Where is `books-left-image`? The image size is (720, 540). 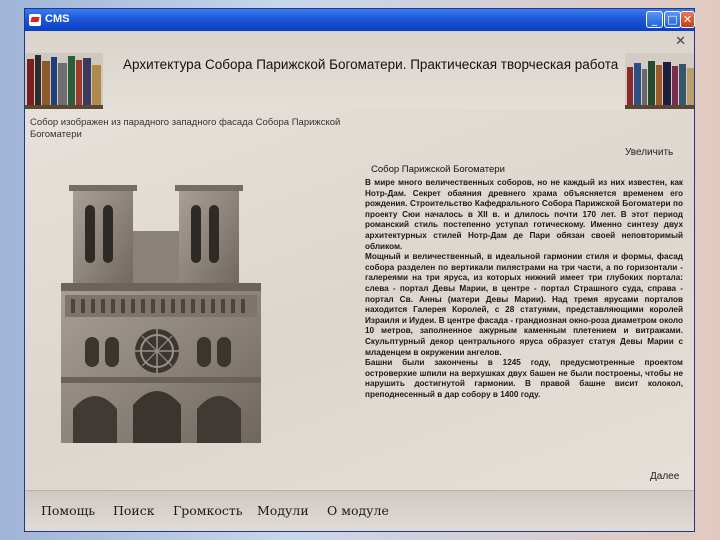
books-left-image is located at coordinates (64, 81).